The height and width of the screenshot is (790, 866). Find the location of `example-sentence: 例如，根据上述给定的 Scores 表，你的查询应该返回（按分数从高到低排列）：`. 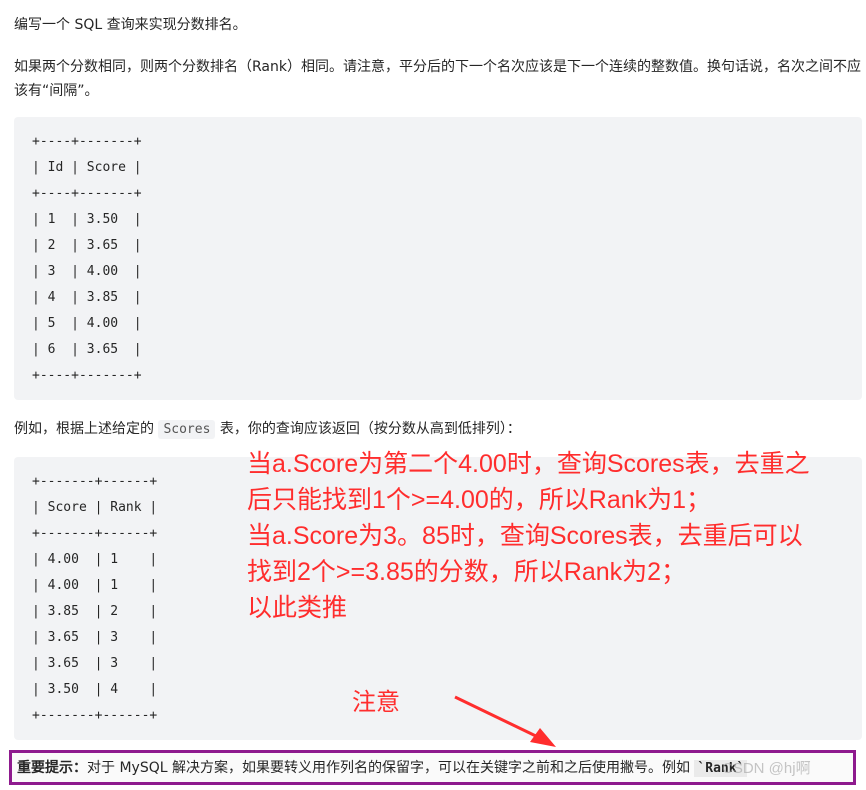

example-sentence: 例如，根据上述给定的 Scores 表，你的查询应该返回（按分数从高到低排列）： is located at coordinates (267, 429).